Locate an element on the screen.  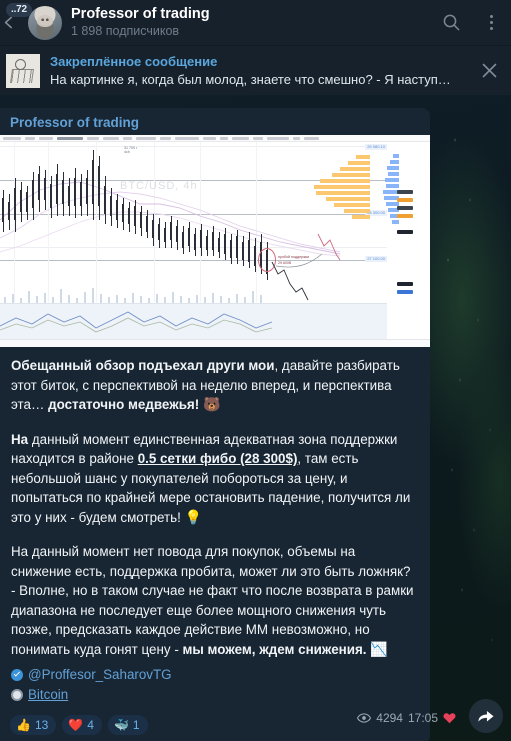
page-title: Professor of trading is located at coordinates (140, 14).